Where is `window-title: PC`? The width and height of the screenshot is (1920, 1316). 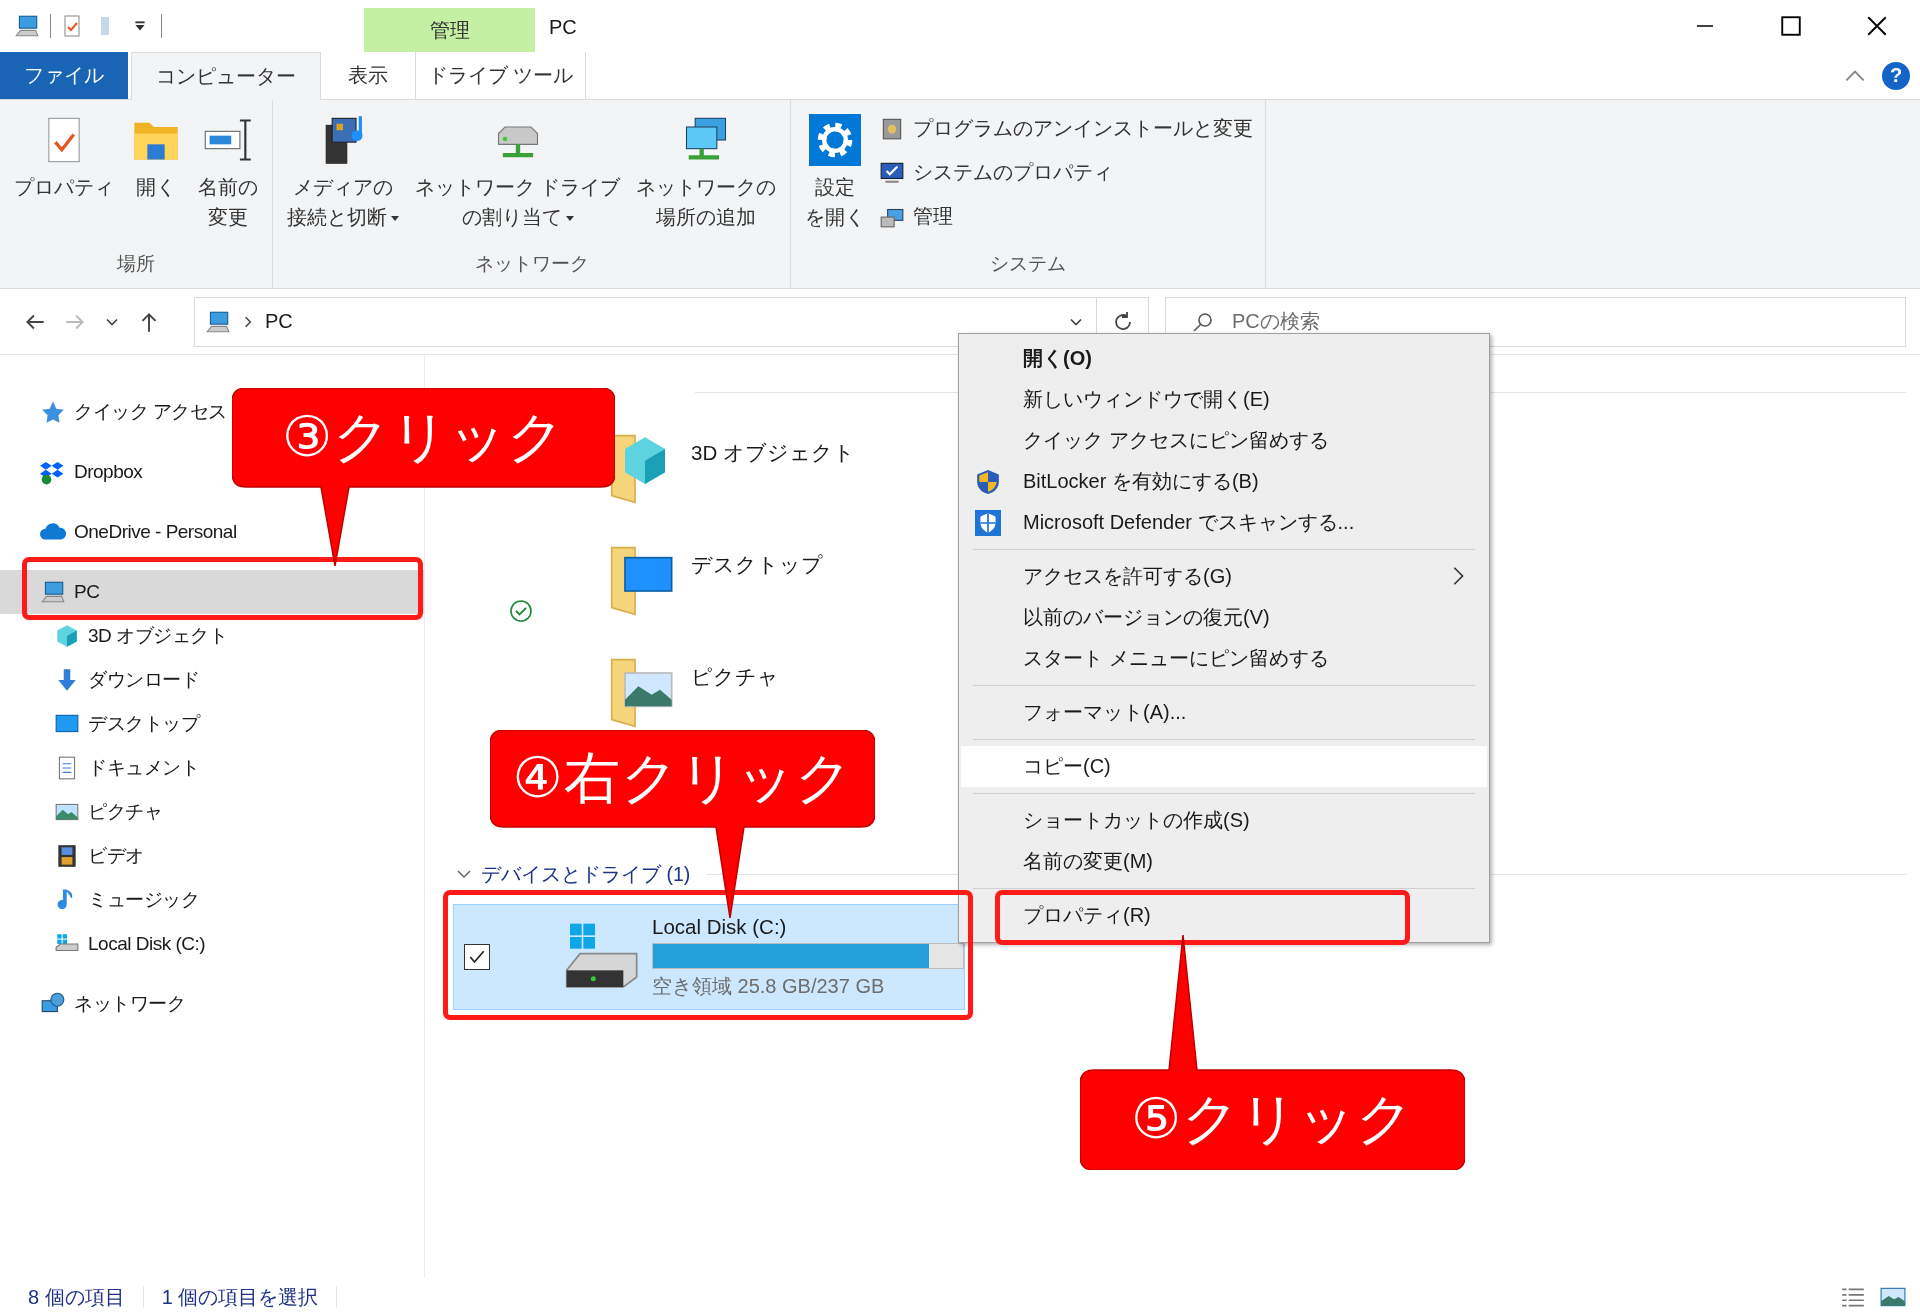 window-title: PC is located at coordinates (563, 27).